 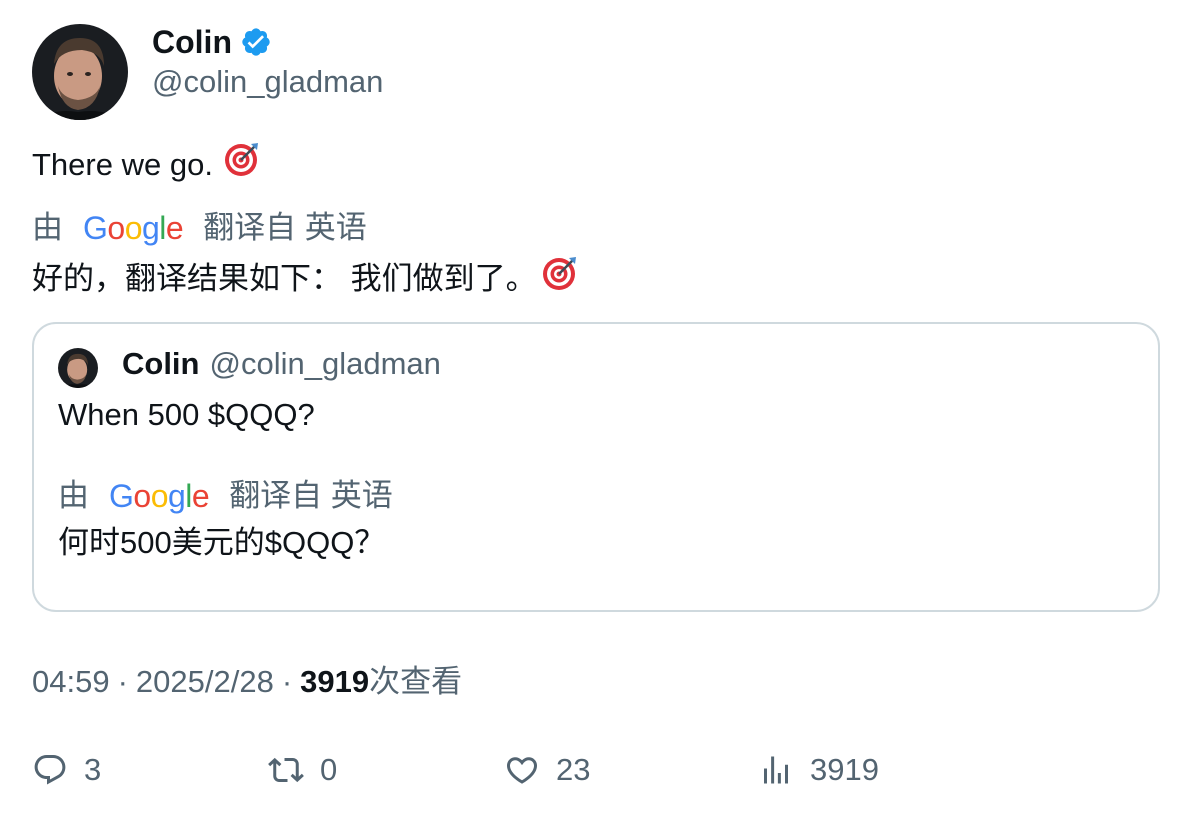 What do you see at coordinates (186, 414) in the screenshot?
I see `quoted-tweet-text: When 500 $QQQ?` at bounding box center [186, 414].